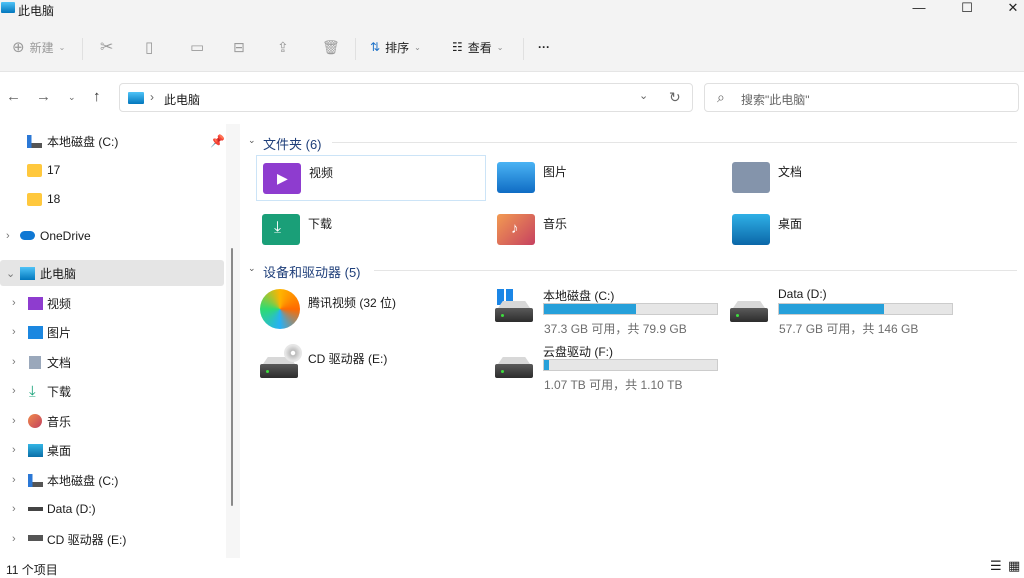  Describe the element at coordinates (606, 178) in the screenshot. I see `folder-tile-pictures: 图片` at that location.